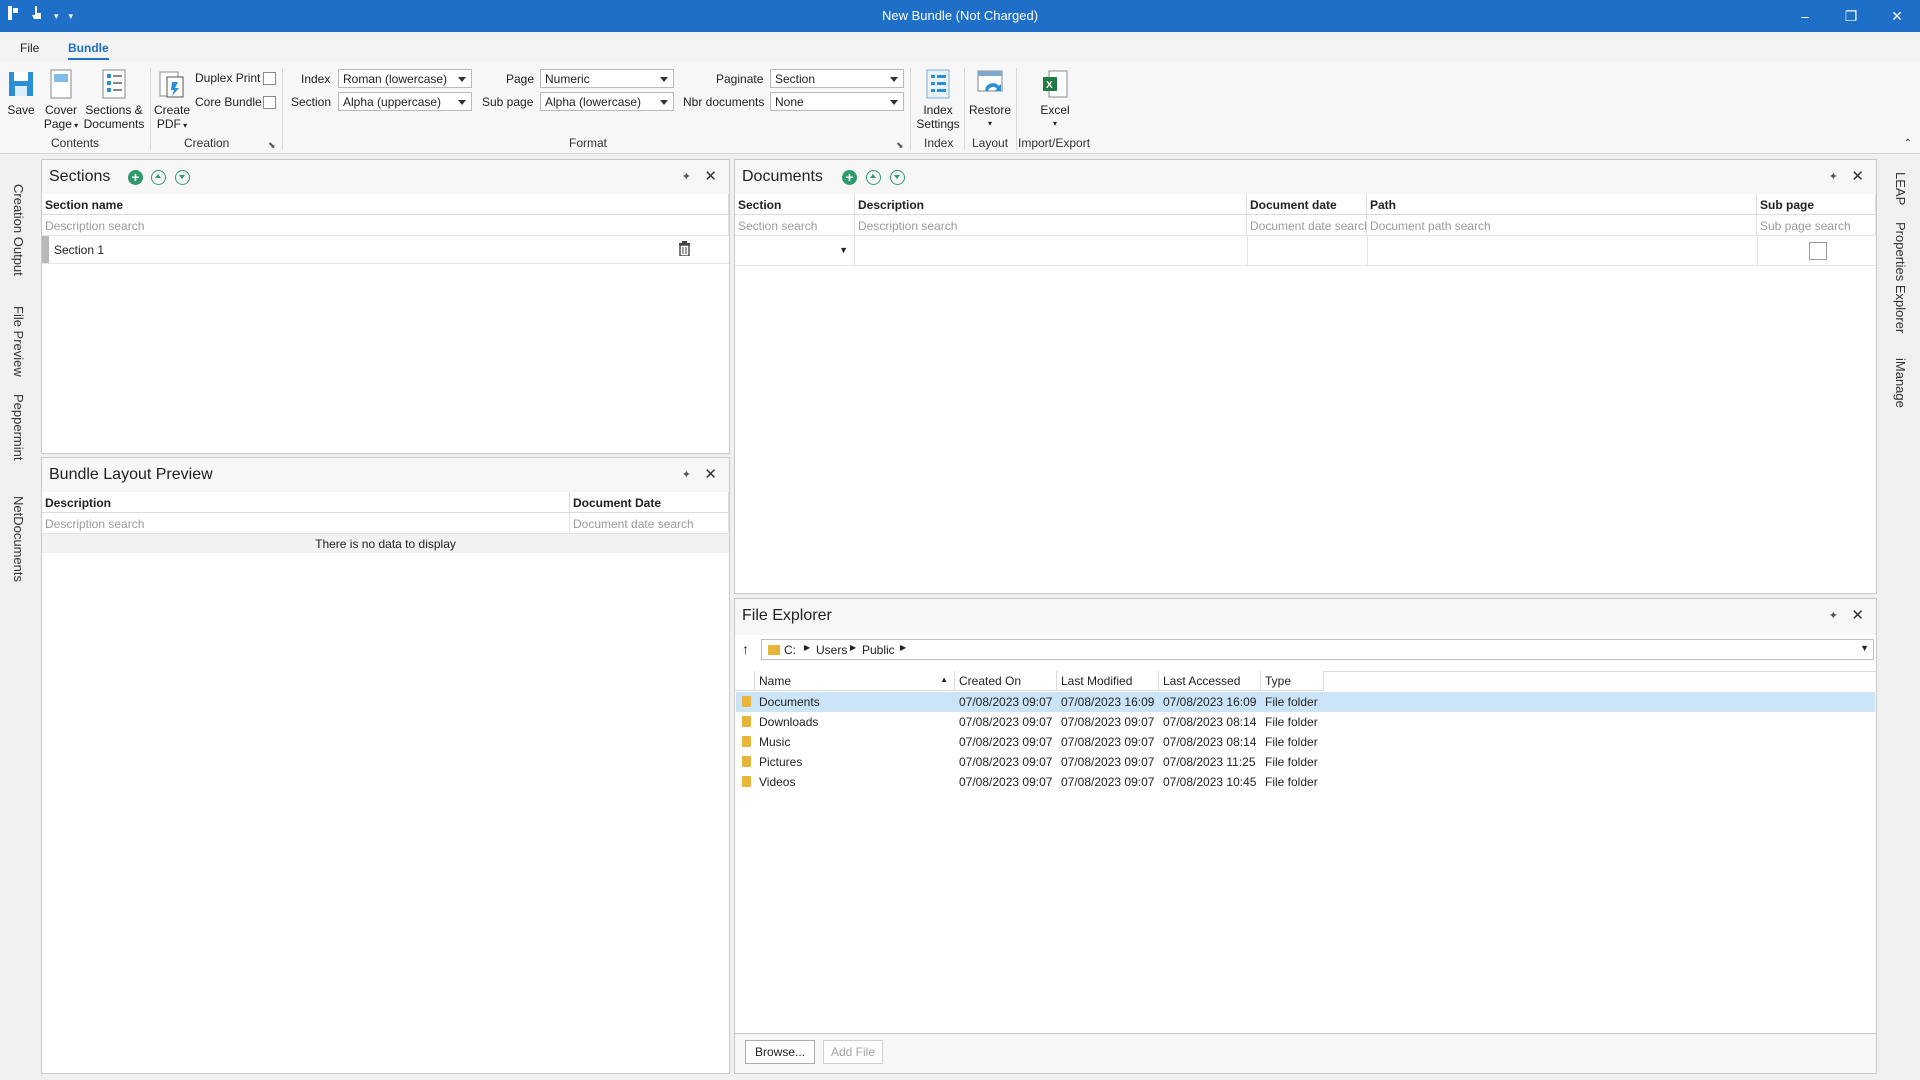 The image size is (1920, 1080). What do you see at coordinates (18, 341) in the screenshot?
I see `side-tab-file-preview: File Preview` at bounding box center [18, 341].